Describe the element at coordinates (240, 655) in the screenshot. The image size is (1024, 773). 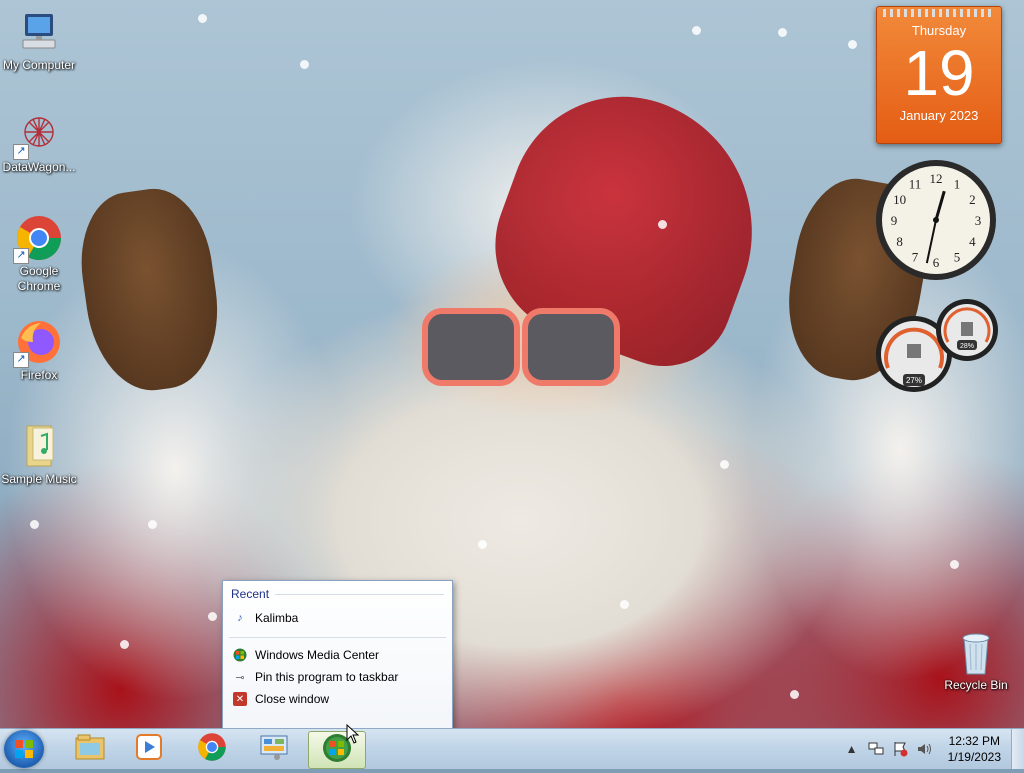
I see `media-center-icon` at that location.